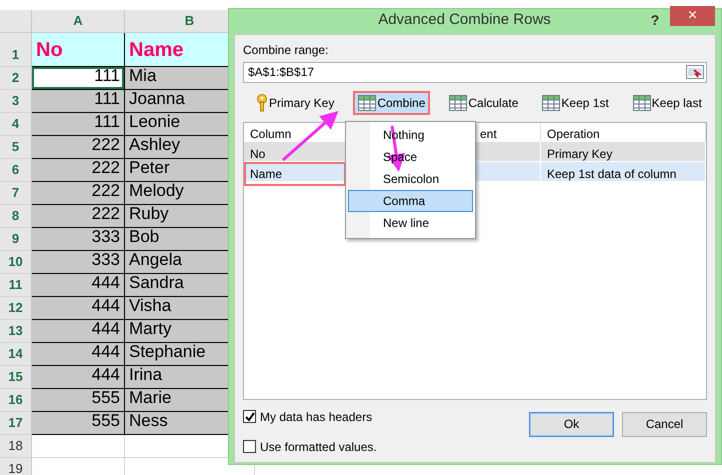 This screenshot has width=722, height=475. I want to click on checkbox-label: My data has headers, so click(316, 417).